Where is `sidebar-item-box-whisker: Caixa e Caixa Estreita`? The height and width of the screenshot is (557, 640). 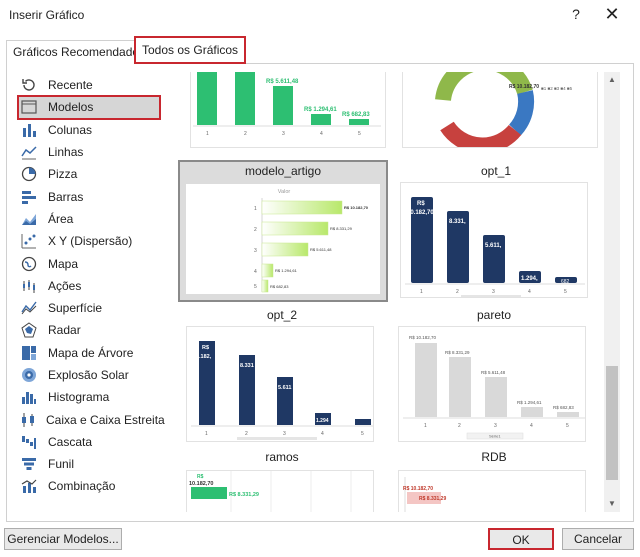
sidebar-item-box-whisker: Caixa e Caixa Estreita is located at coordinates (91, 419).